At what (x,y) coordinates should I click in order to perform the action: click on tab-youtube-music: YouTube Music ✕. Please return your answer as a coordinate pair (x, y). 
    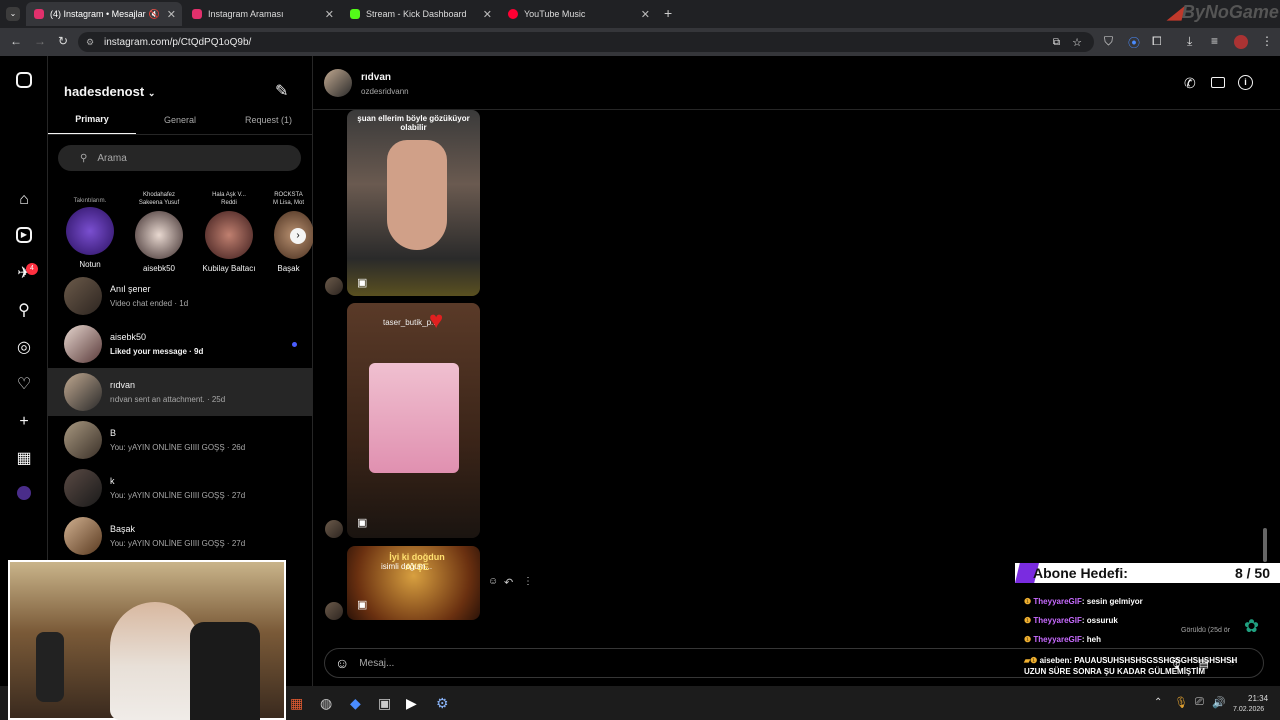
    Looking at the image, I should click on (578, 14).